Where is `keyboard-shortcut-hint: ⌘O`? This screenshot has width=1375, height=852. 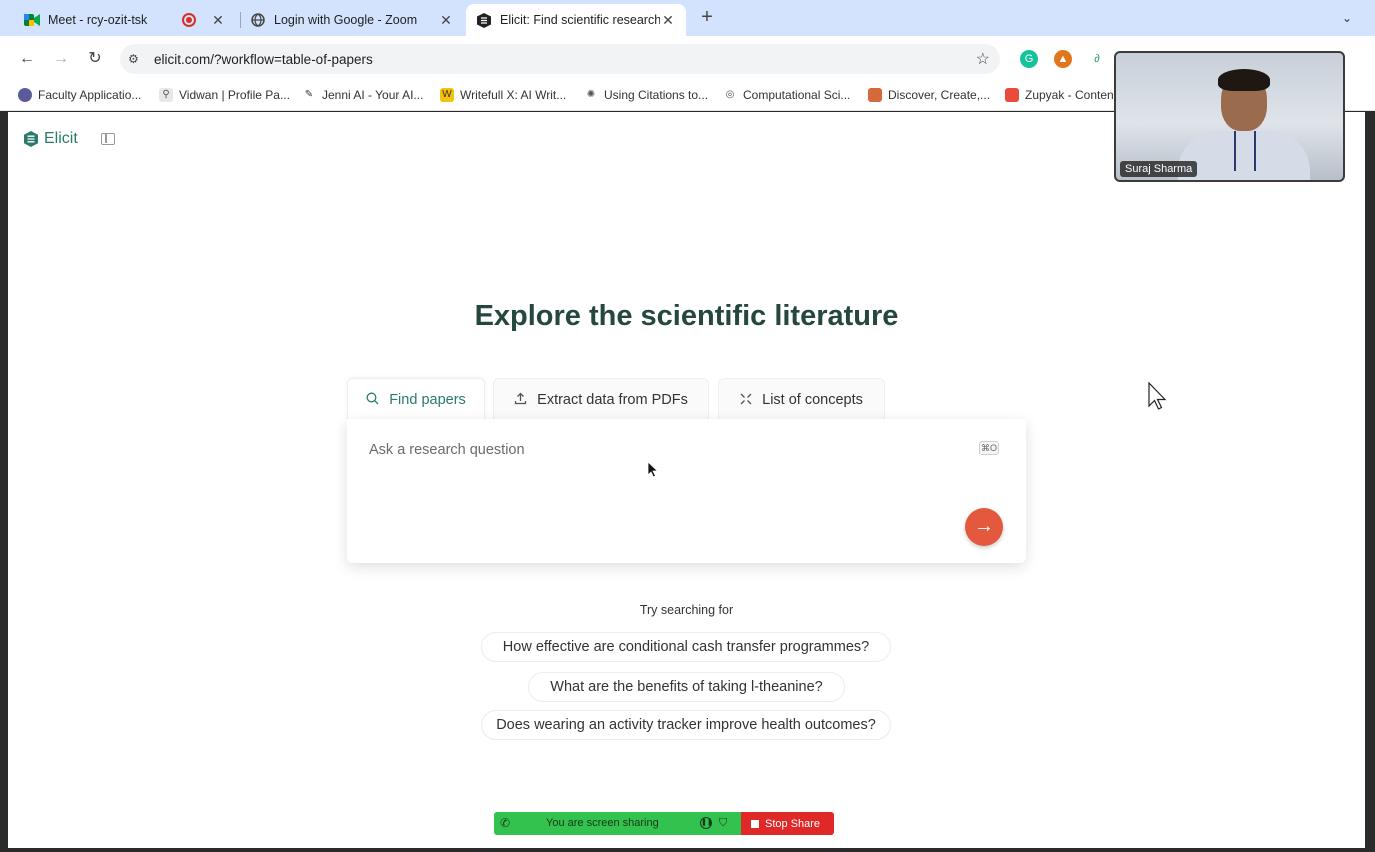
keyboard-shortcut-hint: ⌘O is located at coordinates (989, 448).